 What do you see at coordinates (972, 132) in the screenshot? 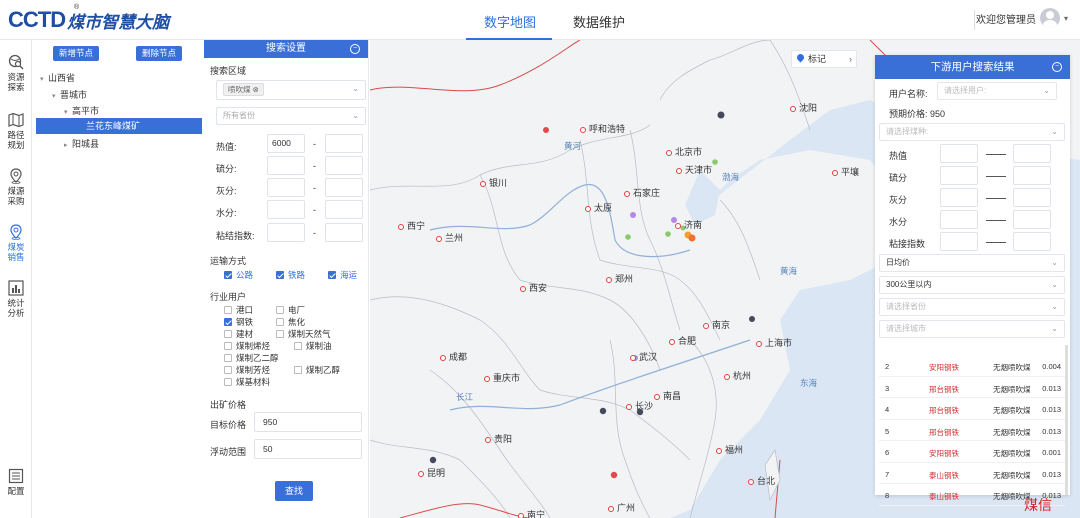
I see `coal-type-select: 请选择煤种: ⌄` at bounding box center [972, 132].